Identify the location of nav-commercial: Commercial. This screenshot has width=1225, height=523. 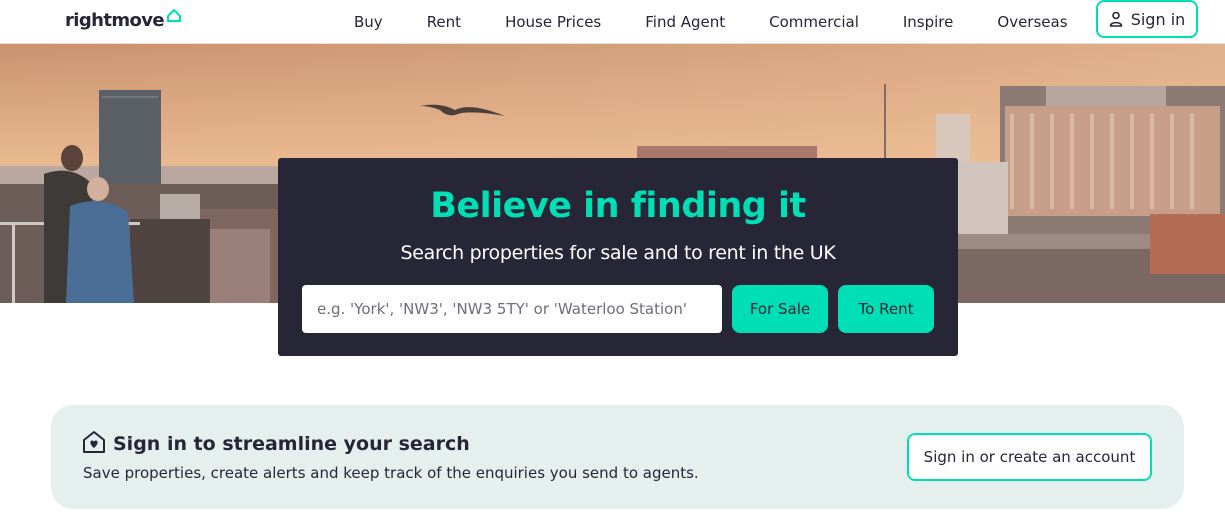
(814, 22).